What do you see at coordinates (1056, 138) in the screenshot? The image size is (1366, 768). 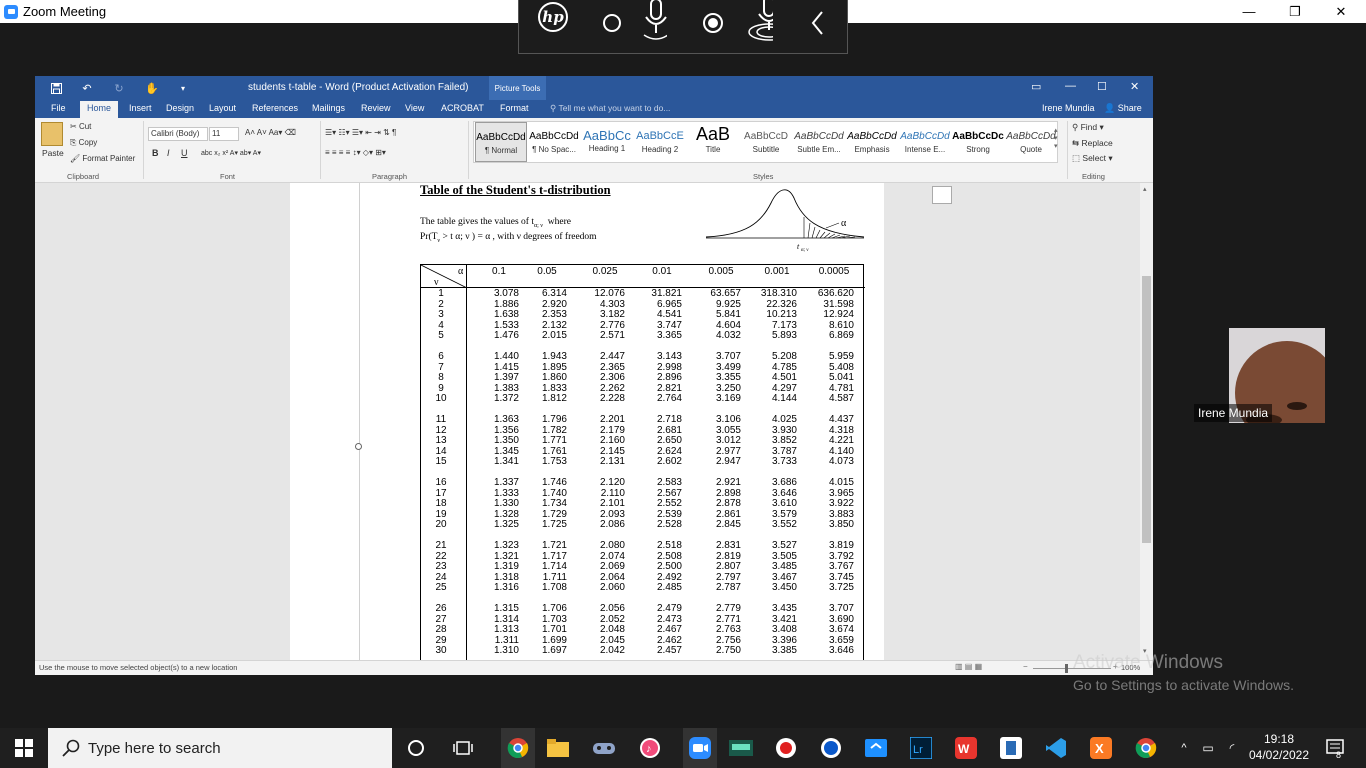 I see `styles-scroll-arrows: ▴ ▾ ▾` at bounding box center [1056, 138].